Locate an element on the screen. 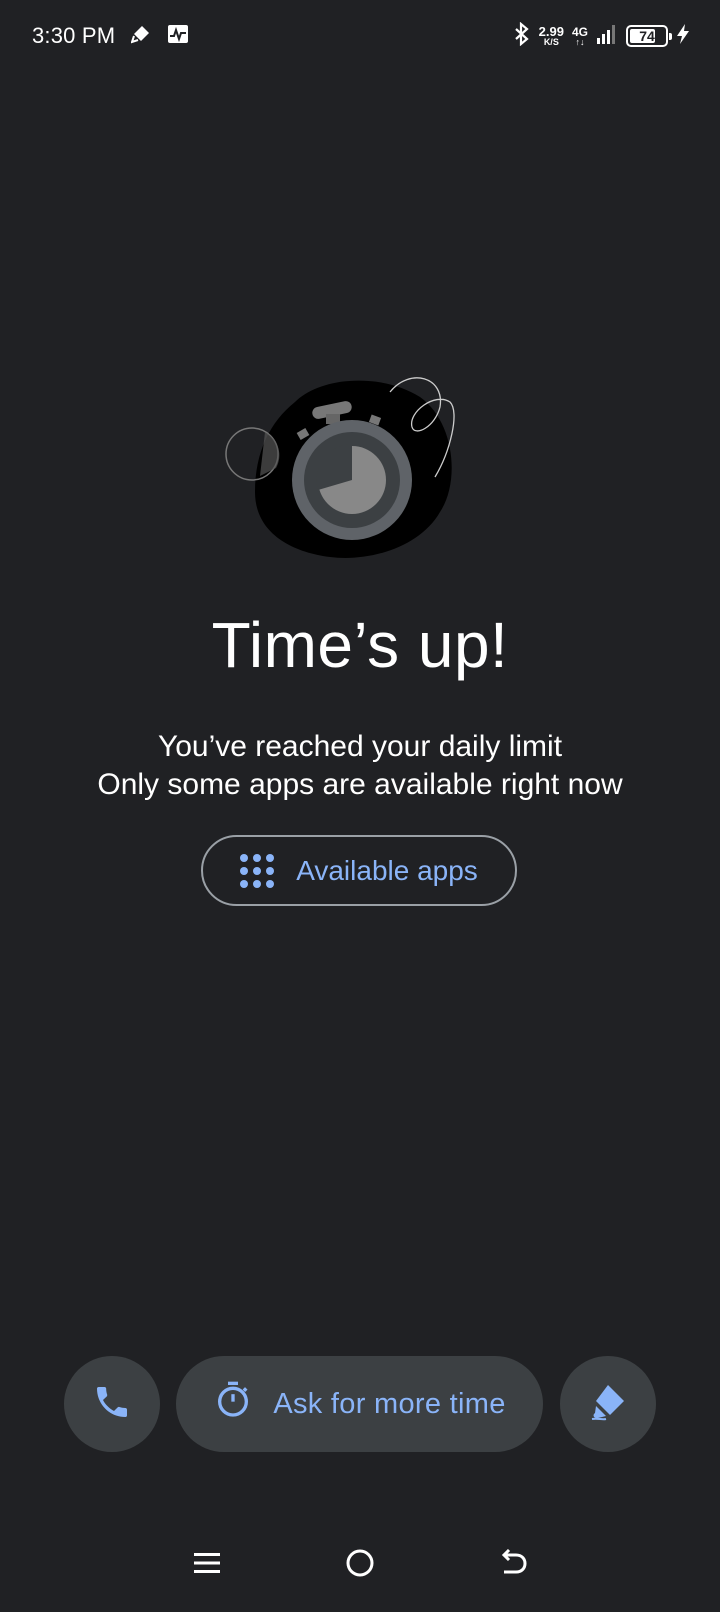  navigation-bar is located at coordinates (360, 1565).